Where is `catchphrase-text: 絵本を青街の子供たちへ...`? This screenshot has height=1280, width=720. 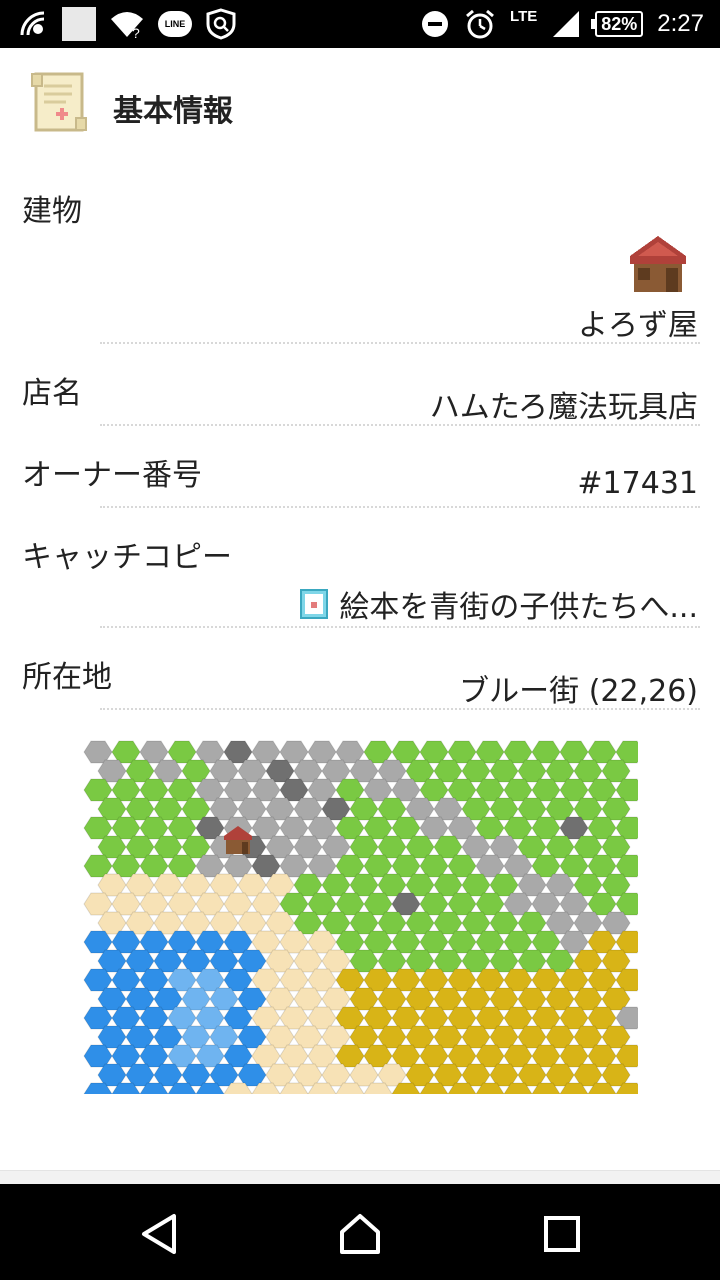
catchphrase-text: 絵本を青街の子供たちへ... is located at coordinates (518, 607).